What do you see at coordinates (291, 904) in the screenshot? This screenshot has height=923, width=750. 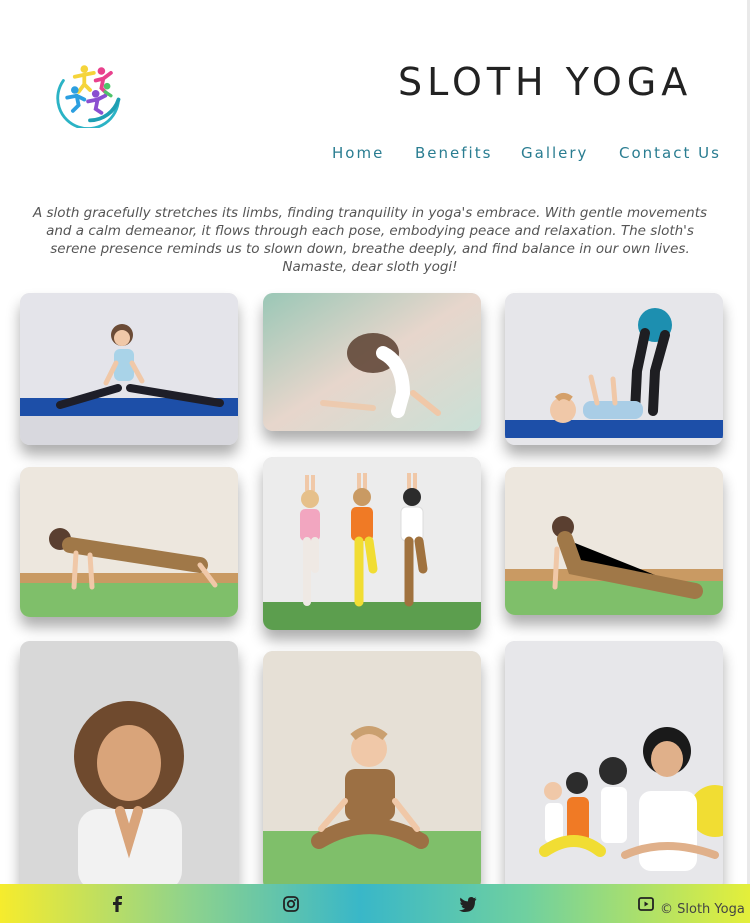 I see `instagram-icon` at bounding box center [291, 904].